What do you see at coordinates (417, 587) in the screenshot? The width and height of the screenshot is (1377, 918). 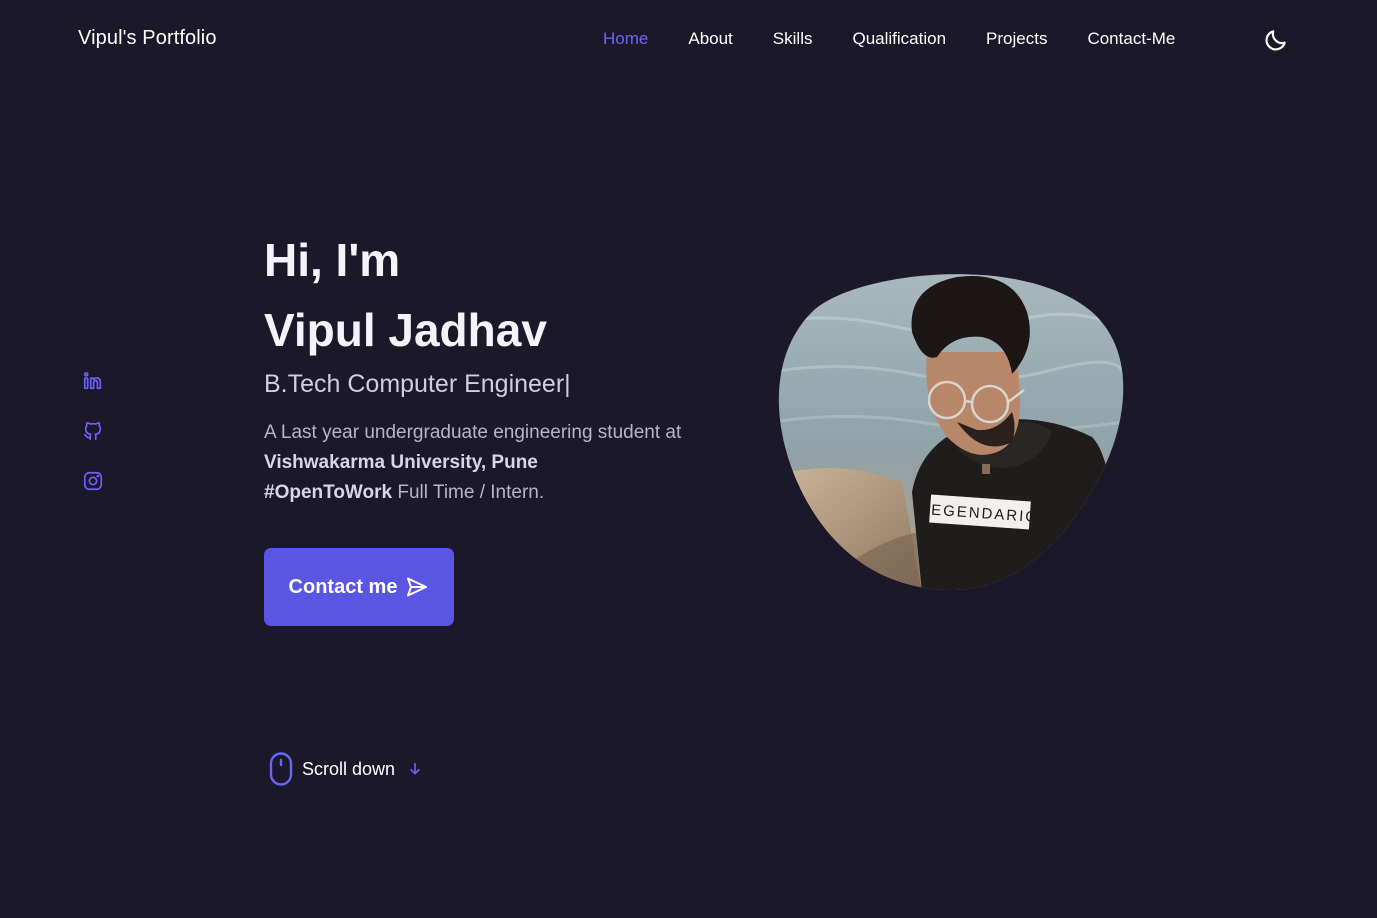 I see `send-icon` at bounding box center [417, 587].